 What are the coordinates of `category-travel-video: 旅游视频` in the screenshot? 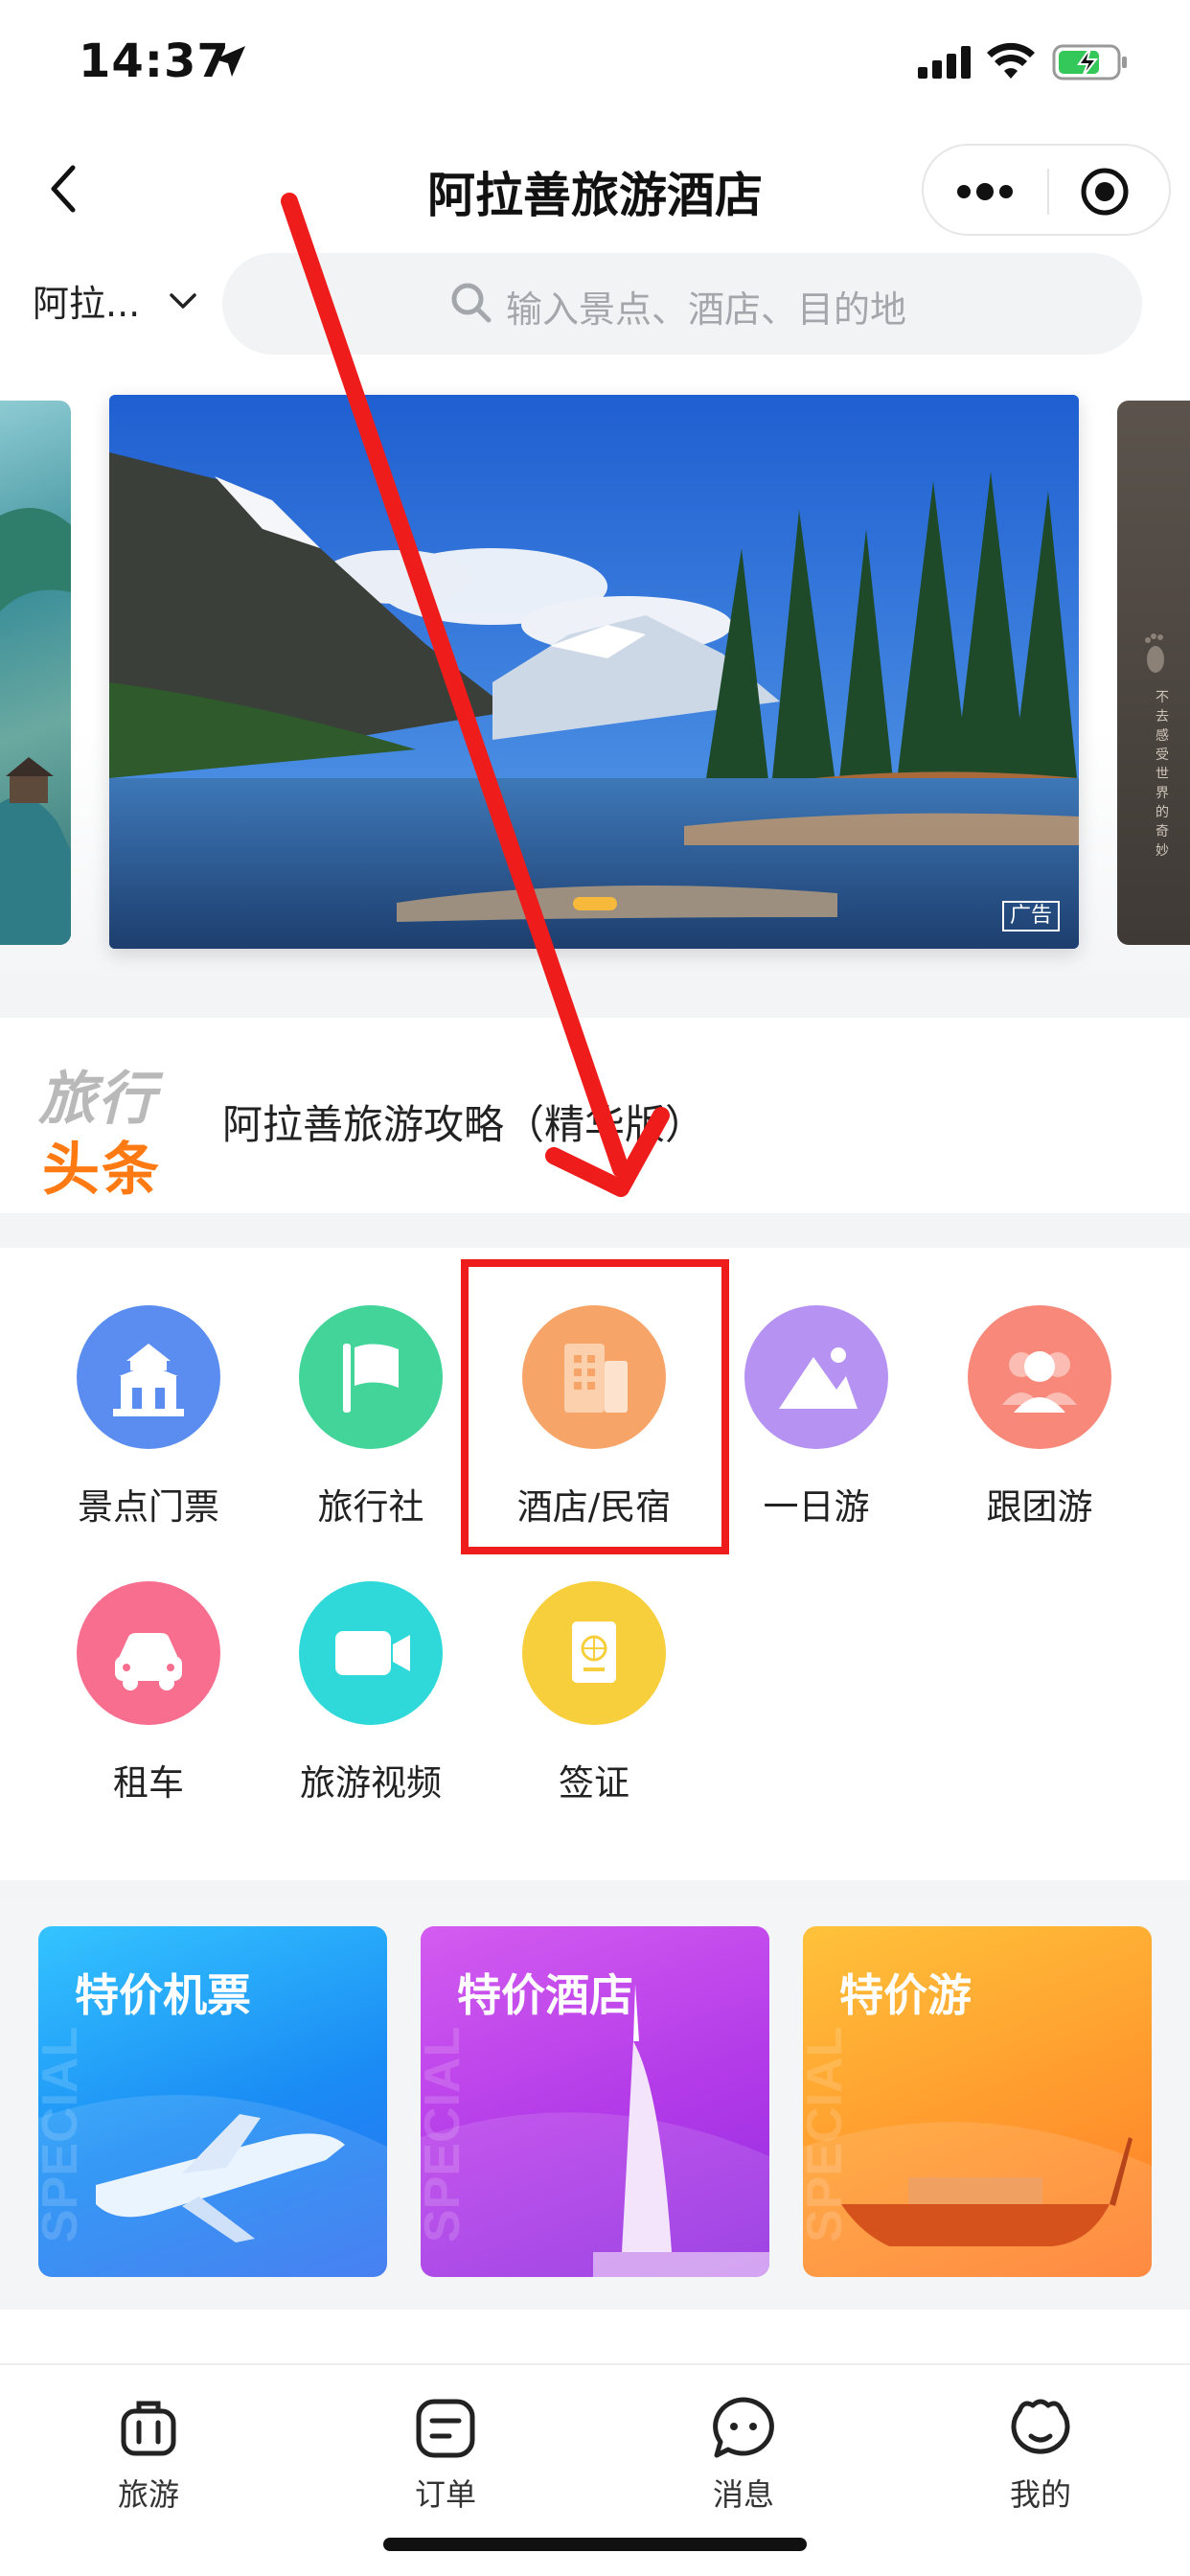 It's located at (371, 1693).